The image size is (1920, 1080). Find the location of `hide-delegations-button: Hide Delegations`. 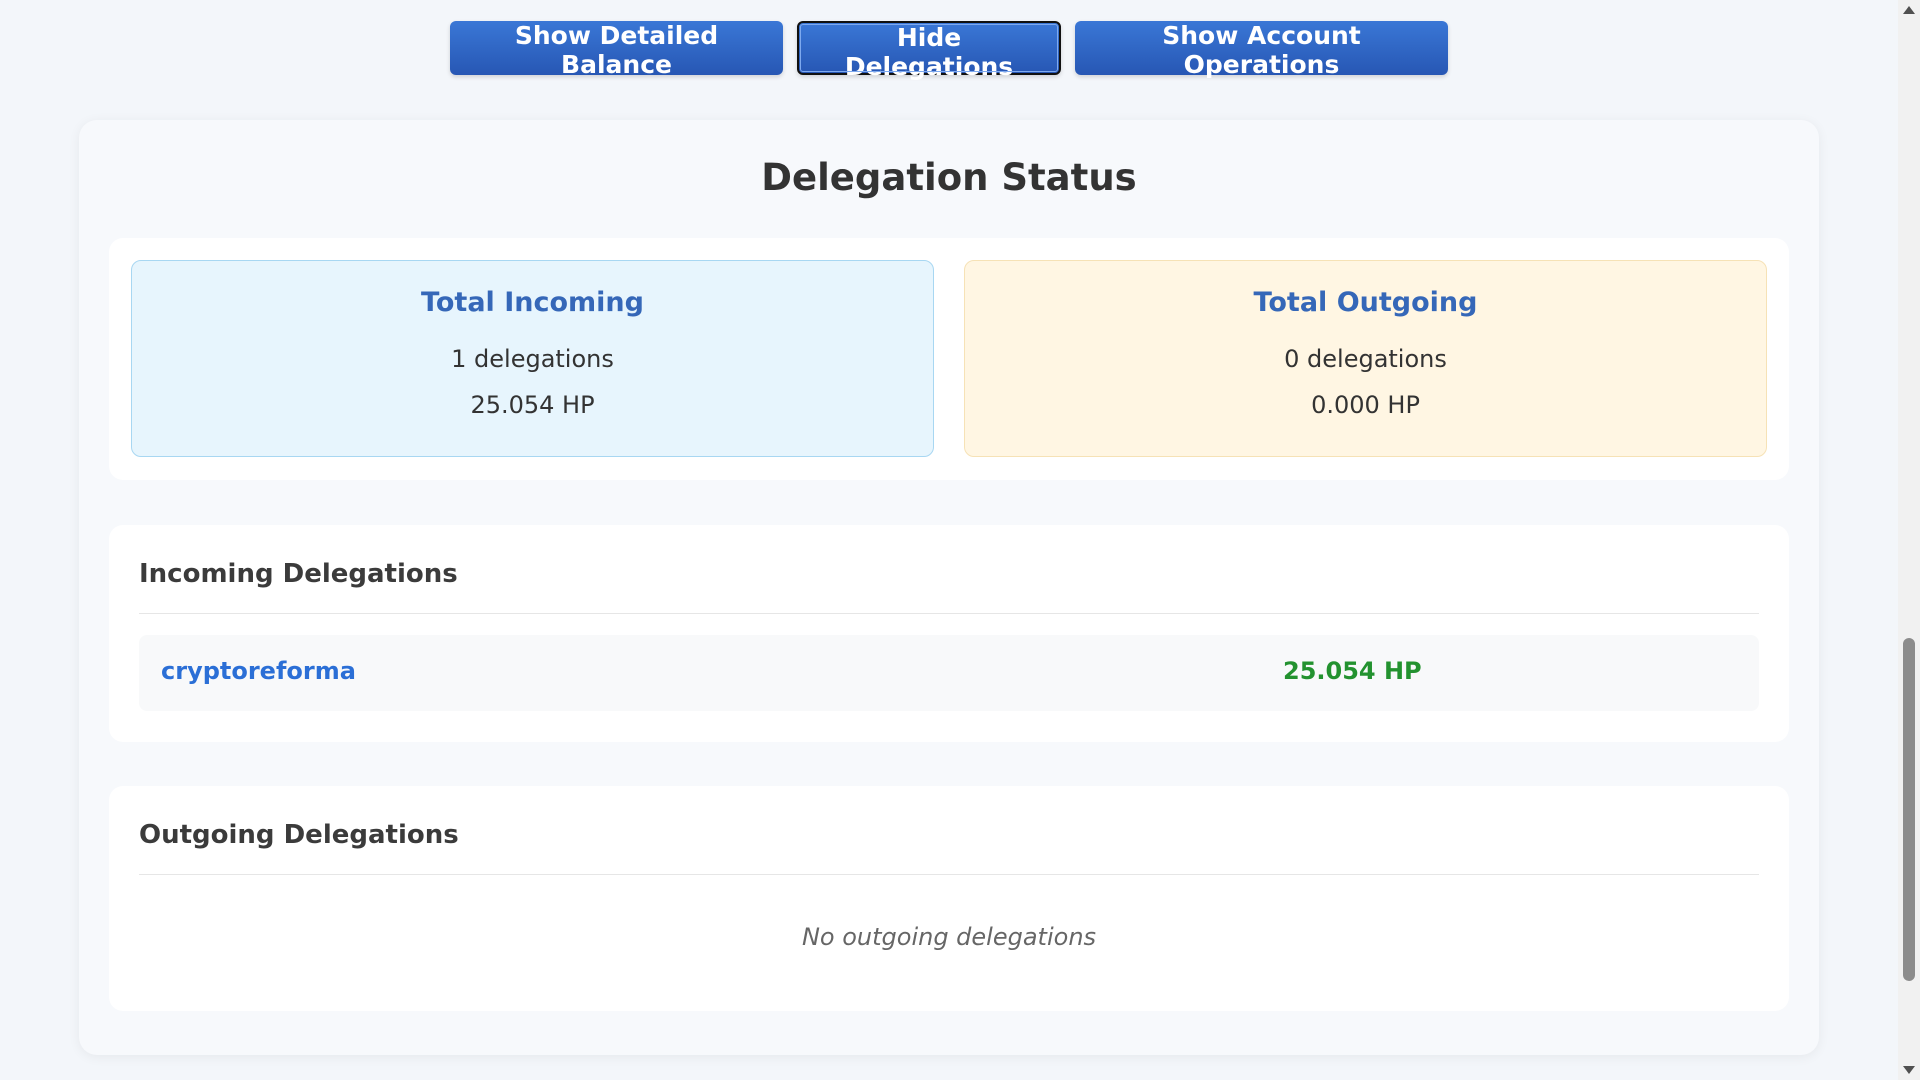

hide-delegations-button: Hide Delegations is located at coordinates (929, 51).